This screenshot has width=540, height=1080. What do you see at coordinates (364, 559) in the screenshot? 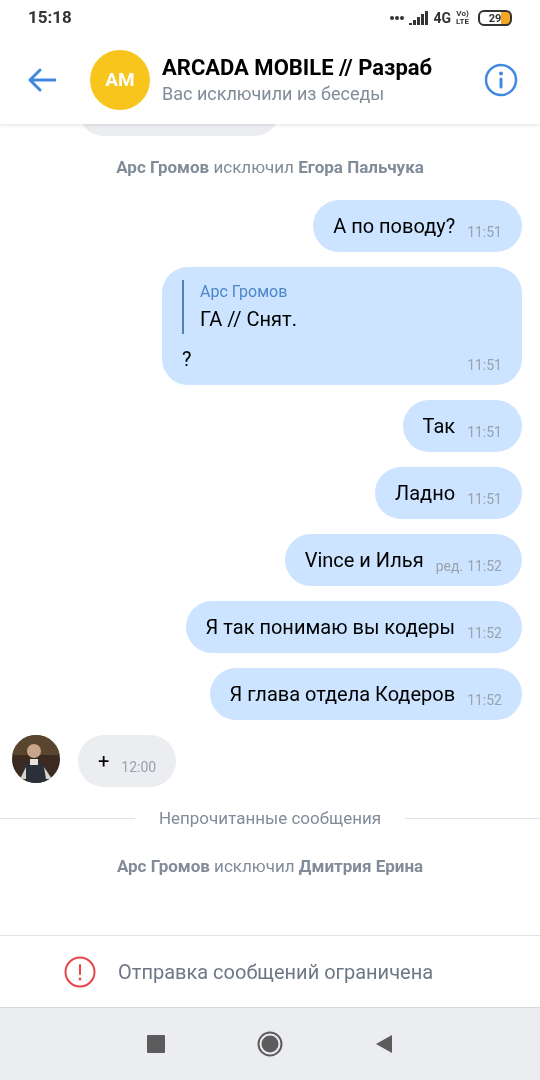
I see `message-text: Vince и Илья` at bounding box center [364, 559].